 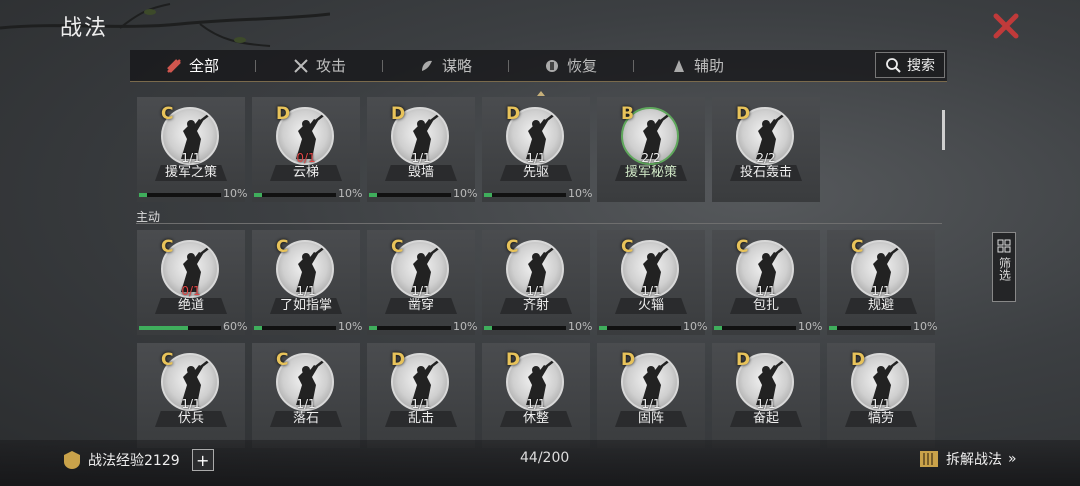 What do you see at coordinates (881, 306) in the screenshot?
I see `skill-name: 规避` at bounding box center [881, 306].